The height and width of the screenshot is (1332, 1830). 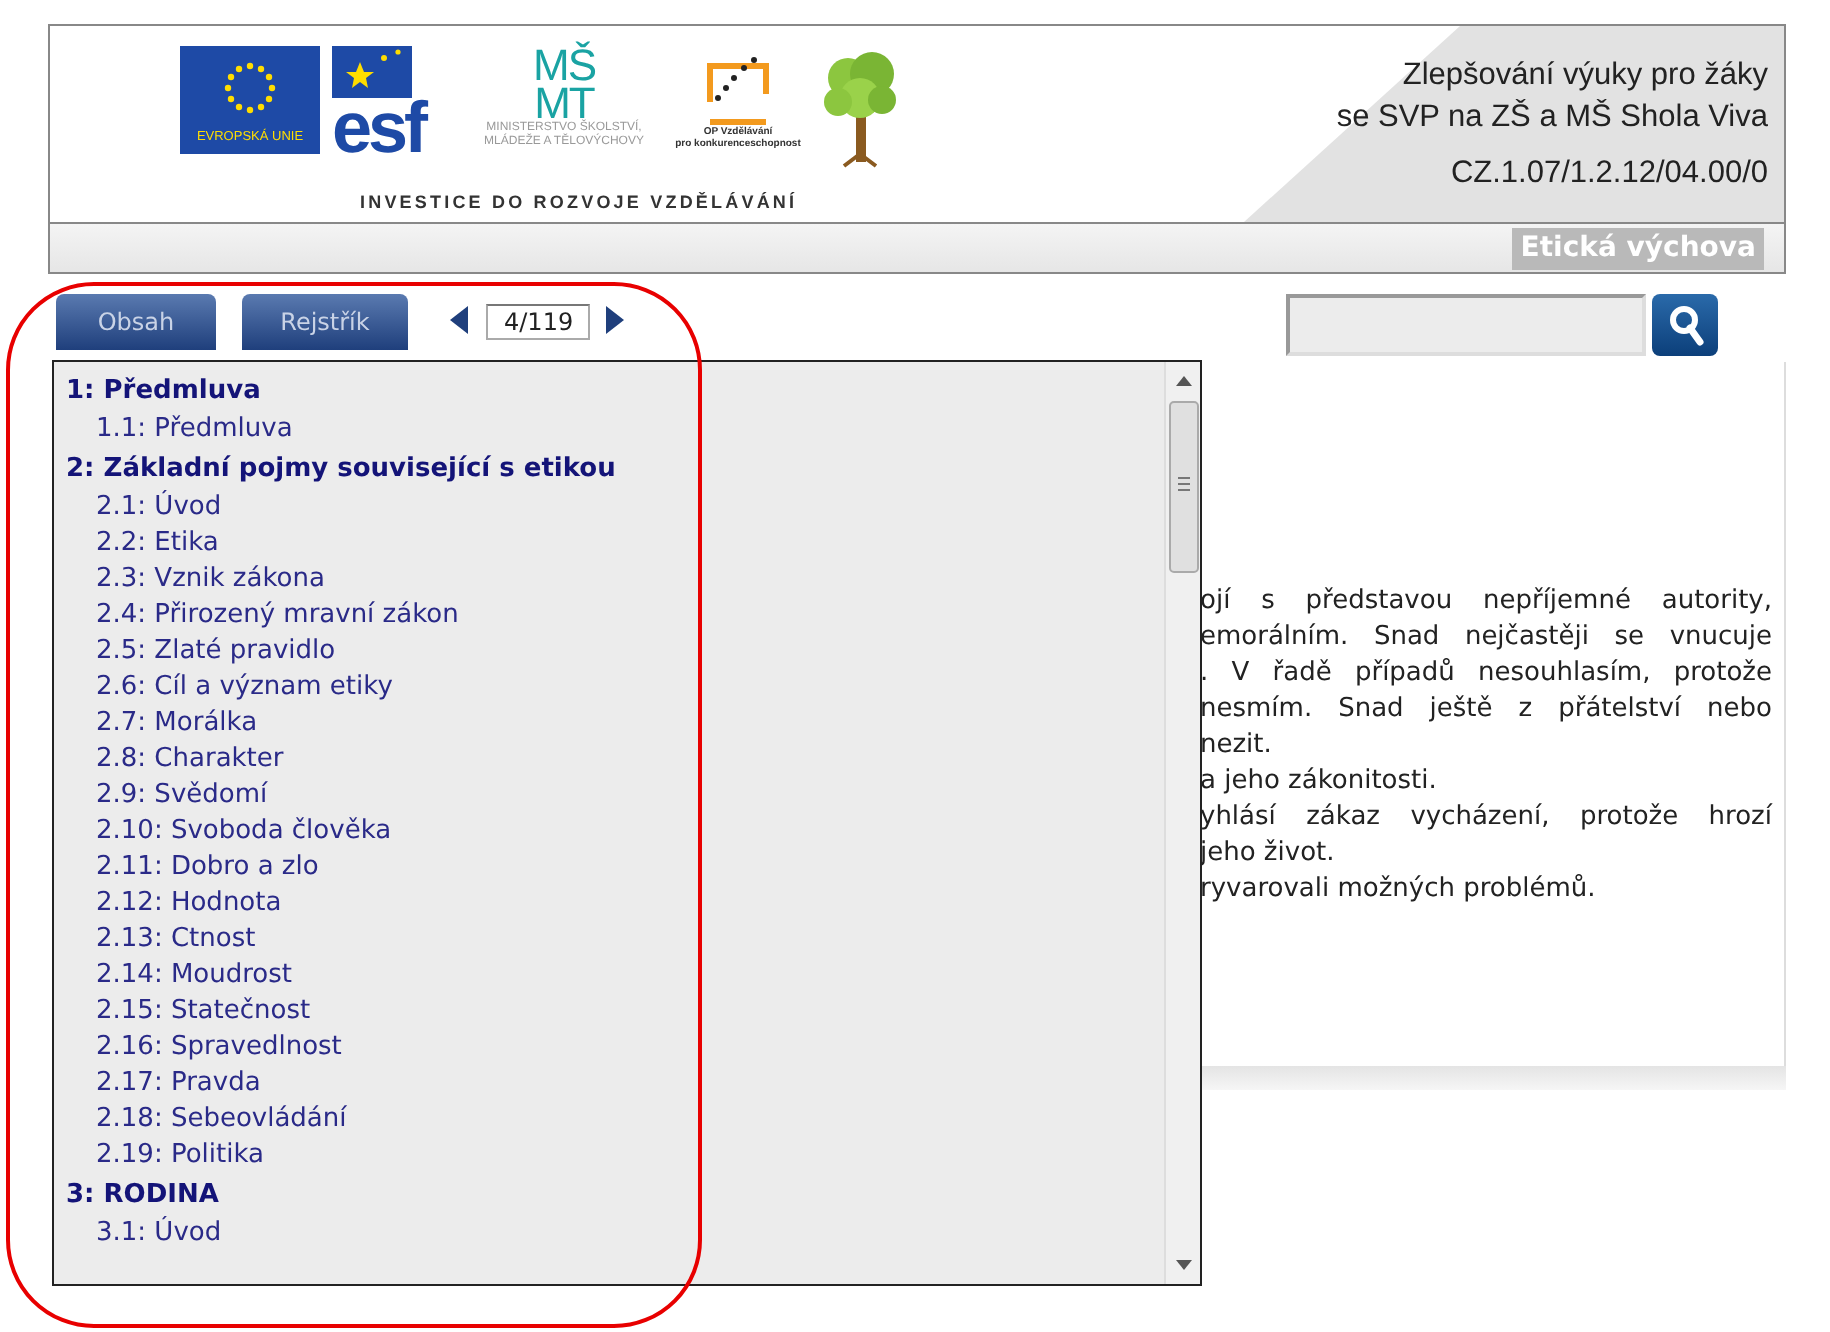 What do you see at coordinates (194, 430) in the screenshot?
I see `contents-item: 1.1: Předmluva` at bounding box center [194, 430].